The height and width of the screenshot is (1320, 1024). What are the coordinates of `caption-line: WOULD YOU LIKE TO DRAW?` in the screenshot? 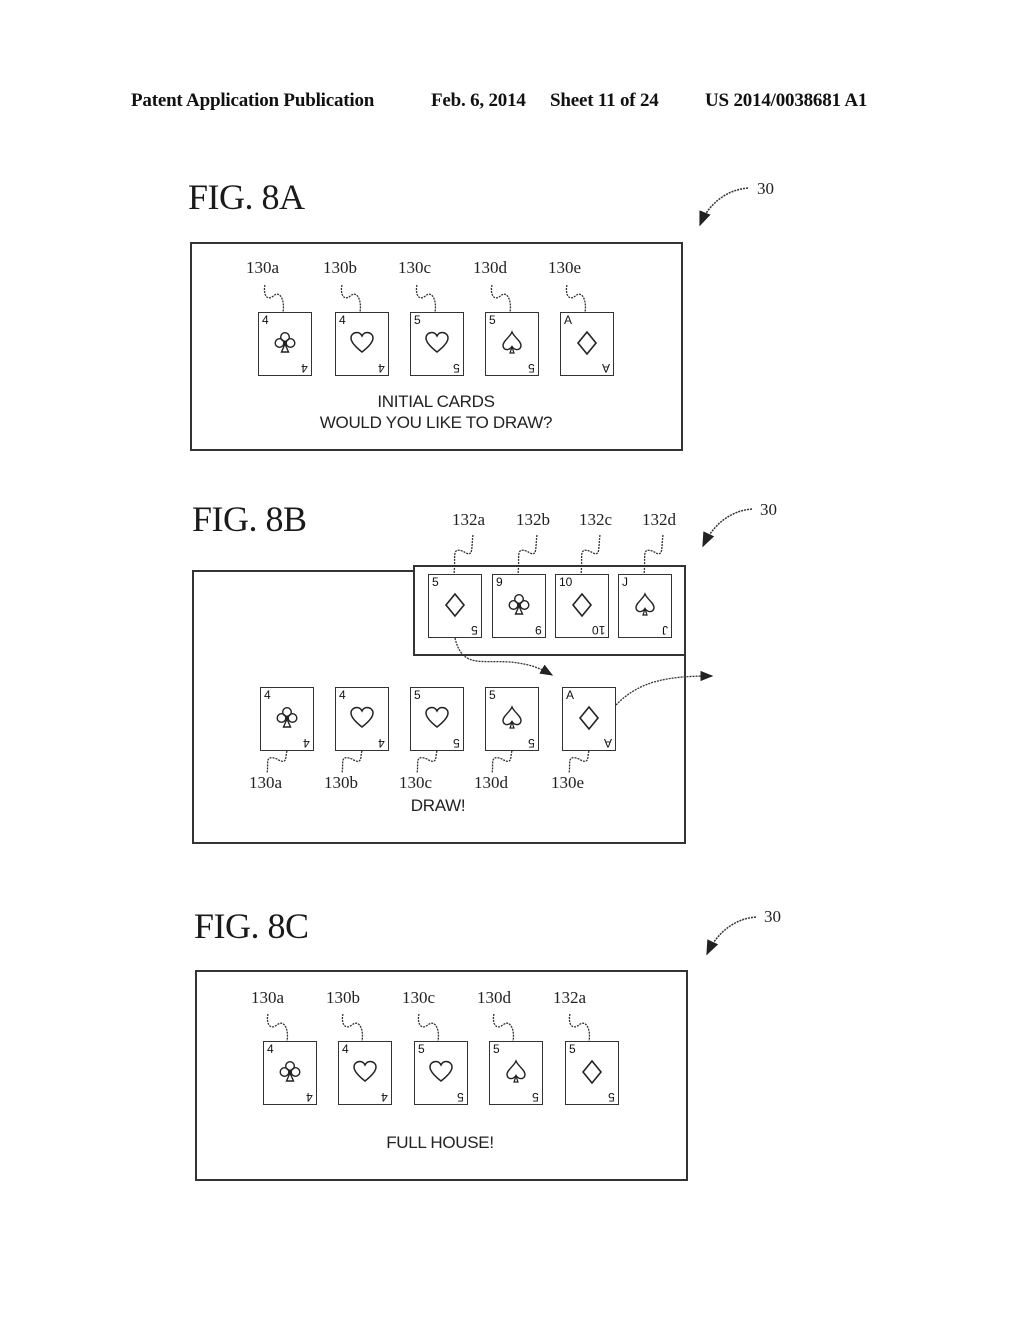 It's located at (436, 422).